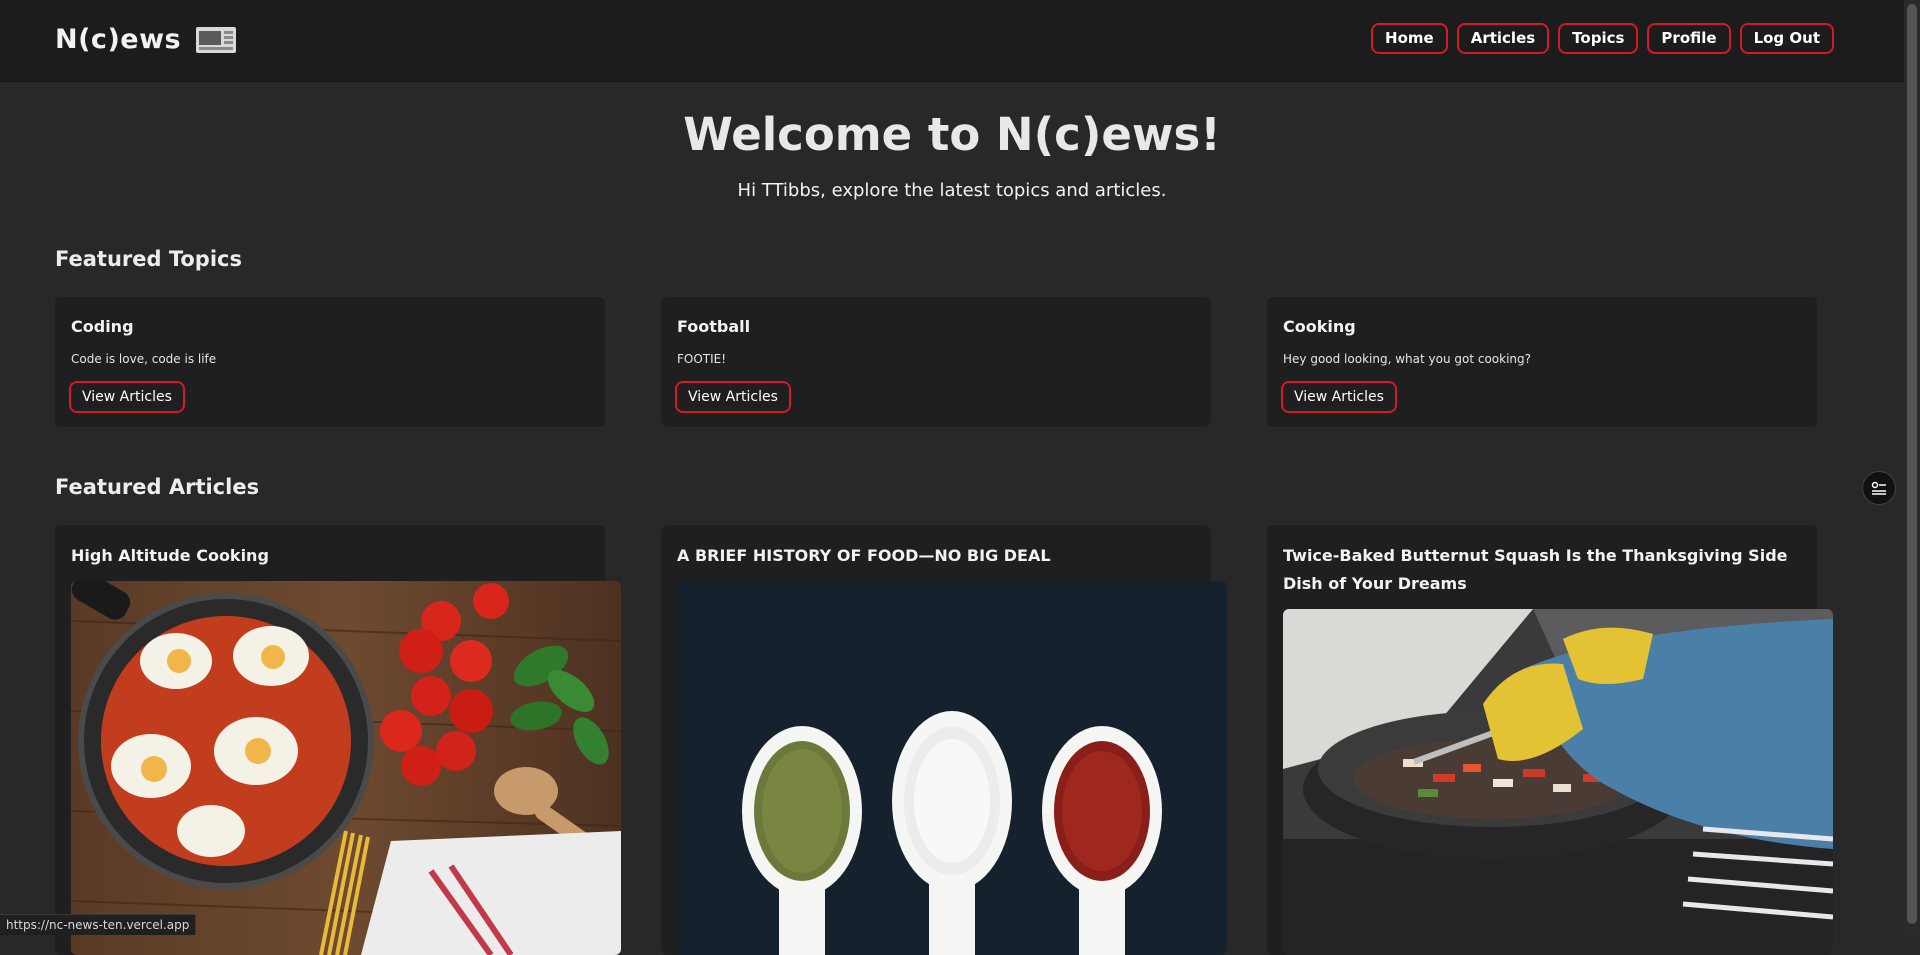 This screenshot has width=1920, height=955. I want to click on nav-profile-button: Profile, so click(1689, 38).